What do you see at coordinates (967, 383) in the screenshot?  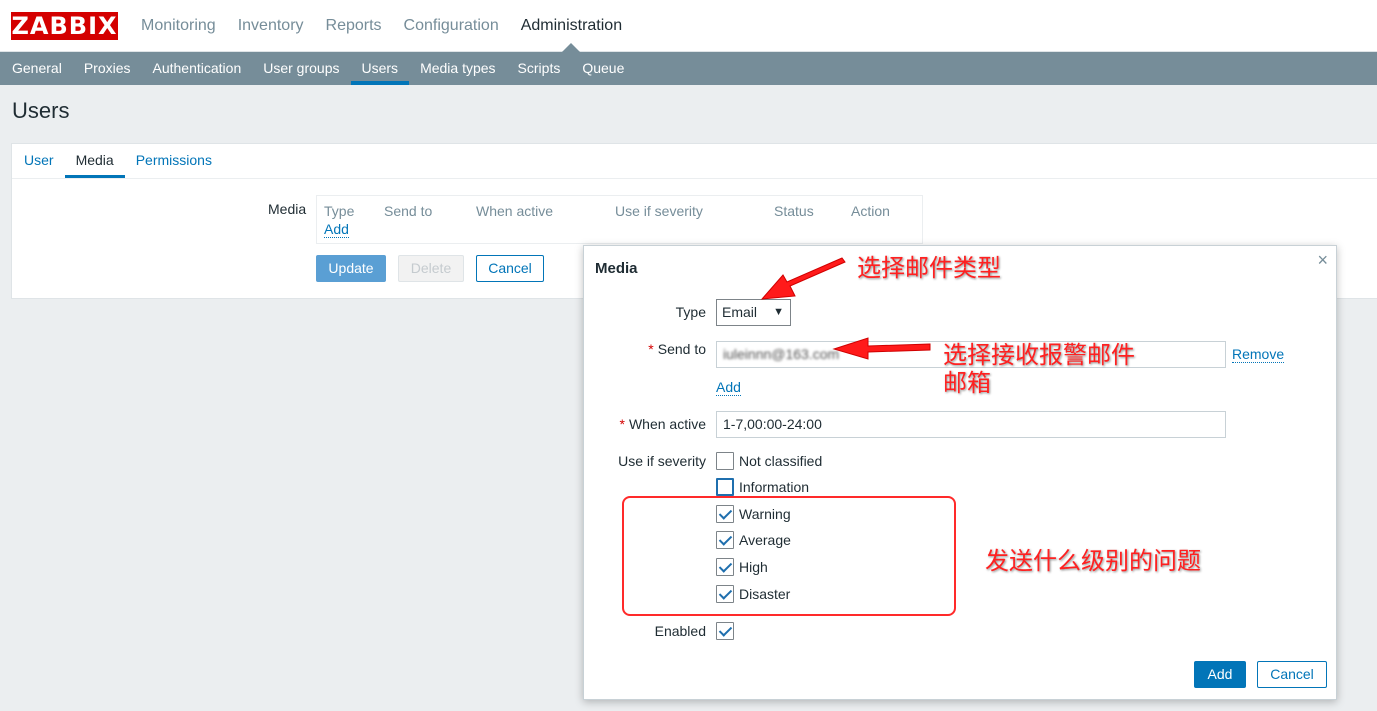 I see `annotation-send-to-line2: 邮箱` at bounding box center [967, 383].